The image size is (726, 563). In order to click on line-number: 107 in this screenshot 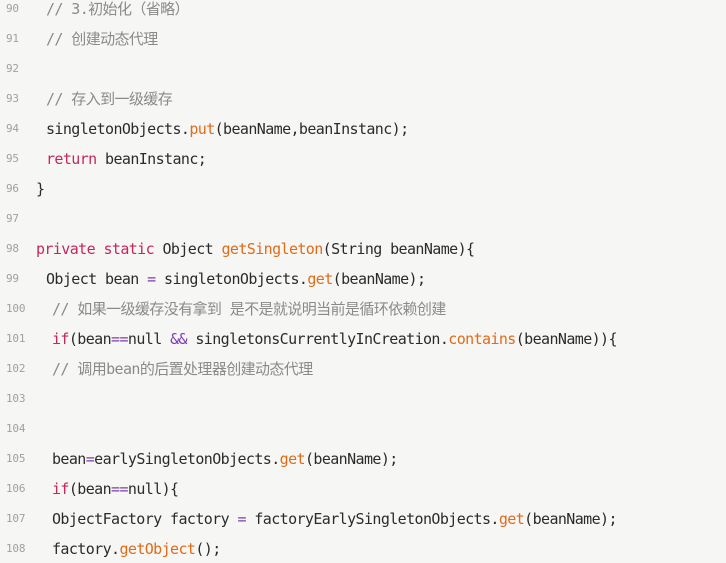, I will do `click(16, 518)`.